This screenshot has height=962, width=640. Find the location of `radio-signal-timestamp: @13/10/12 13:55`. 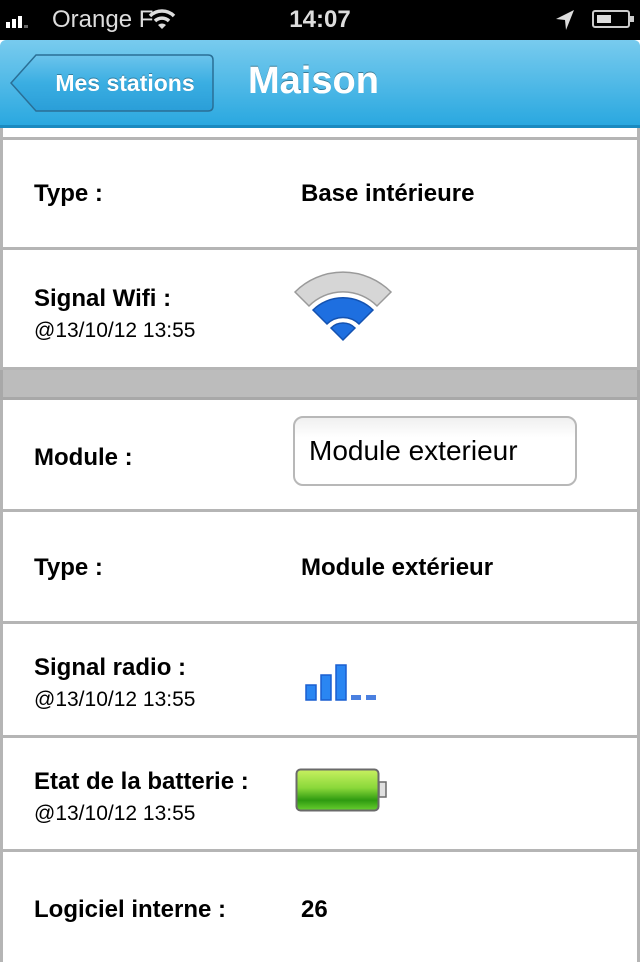

radio-signal-timestamp: @13/10/12 13:55 is located at coordinates (115, 699).